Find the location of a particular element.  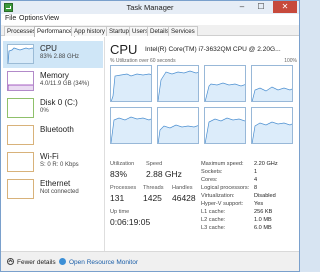

sidebar-item-memory: Memory 4.0/11.9 GB (34%) is located at coordinates (53, 81).